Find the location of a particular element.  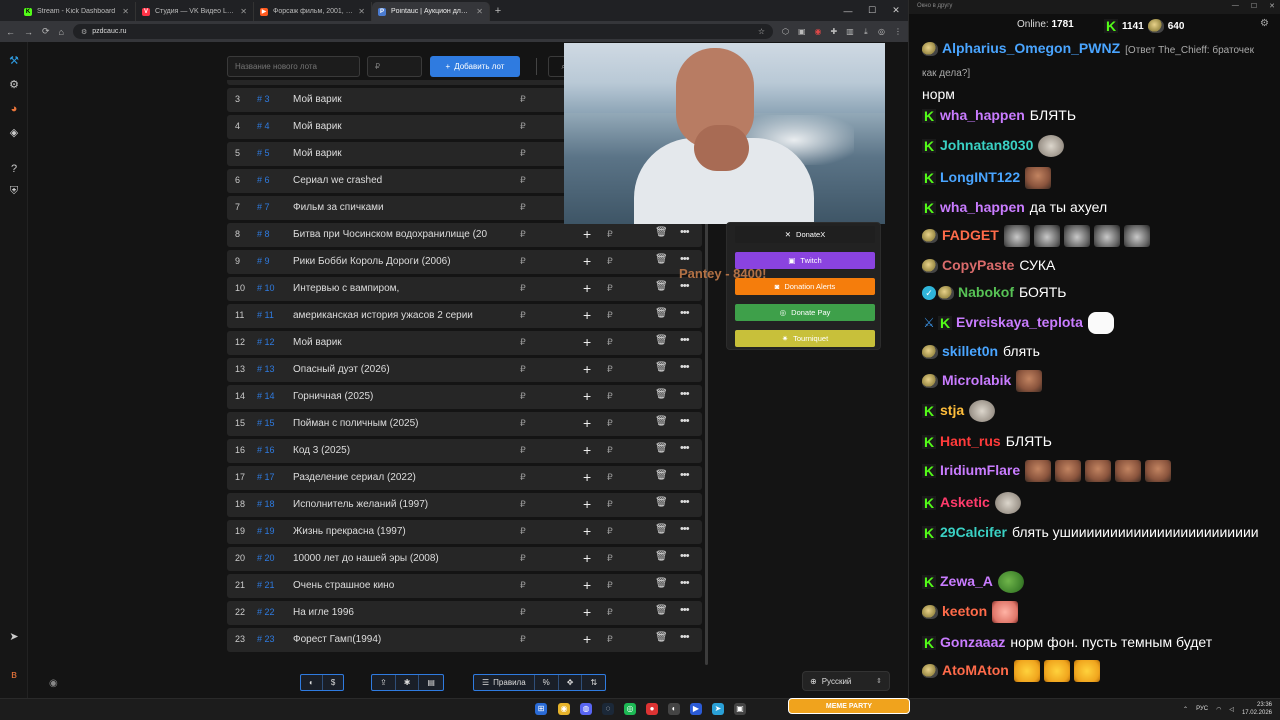

lot-id-link: # 10 is located at coordinates (266, 288).